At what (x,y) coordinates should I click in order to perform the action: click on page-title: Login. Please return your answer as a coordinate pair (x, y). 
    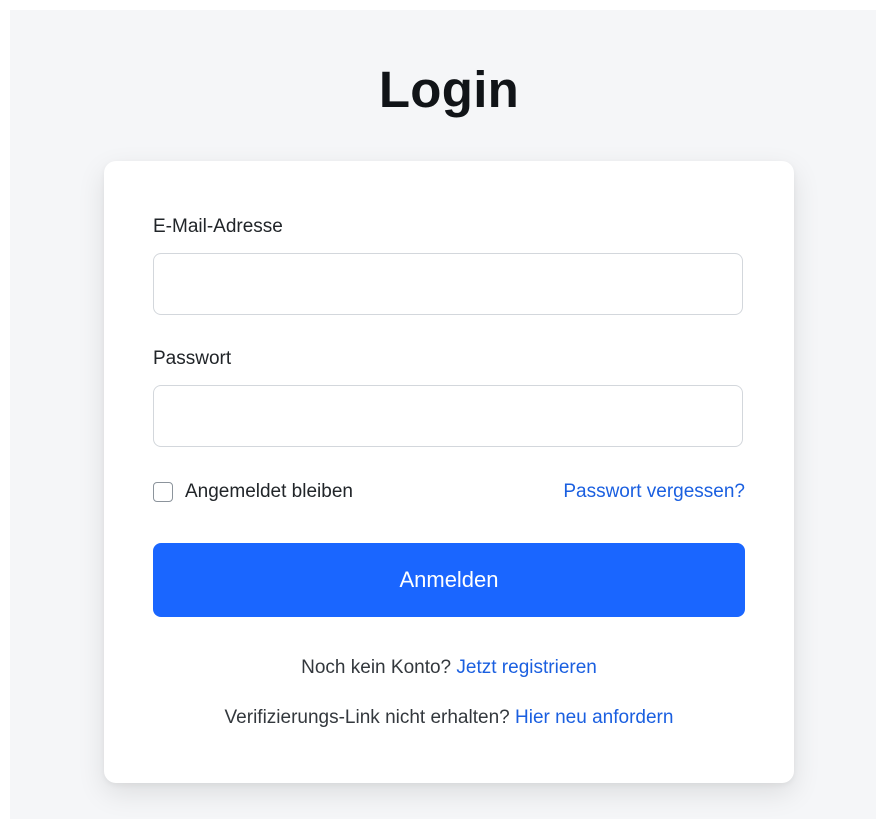
    Looking at the image, I should click on (449, 89).